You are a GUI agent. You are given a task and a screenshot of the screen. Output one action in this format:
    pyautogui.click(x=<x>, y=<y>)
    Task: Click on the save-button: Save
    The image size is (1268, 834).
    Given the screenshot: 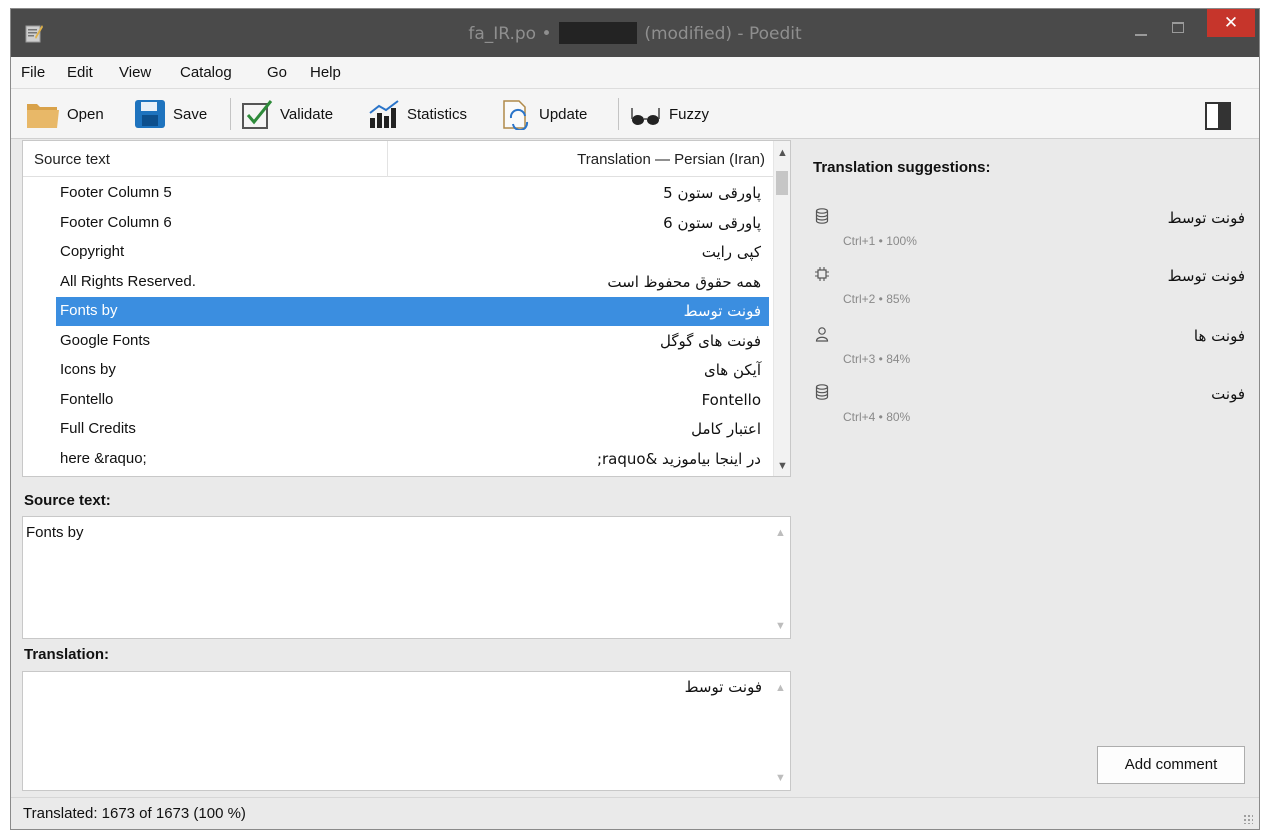 What is the action you would take?
    pyautogui.click(x=170, y=114)
    